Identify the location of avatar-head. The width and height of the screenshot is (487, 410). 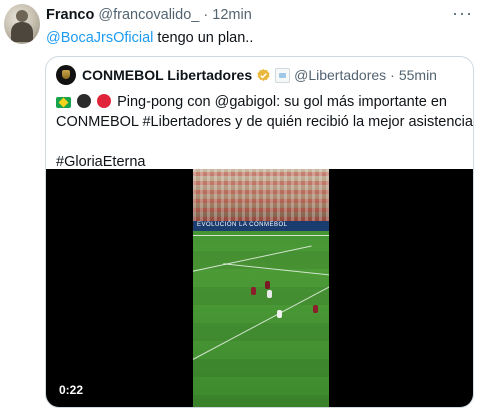
(22, 16).